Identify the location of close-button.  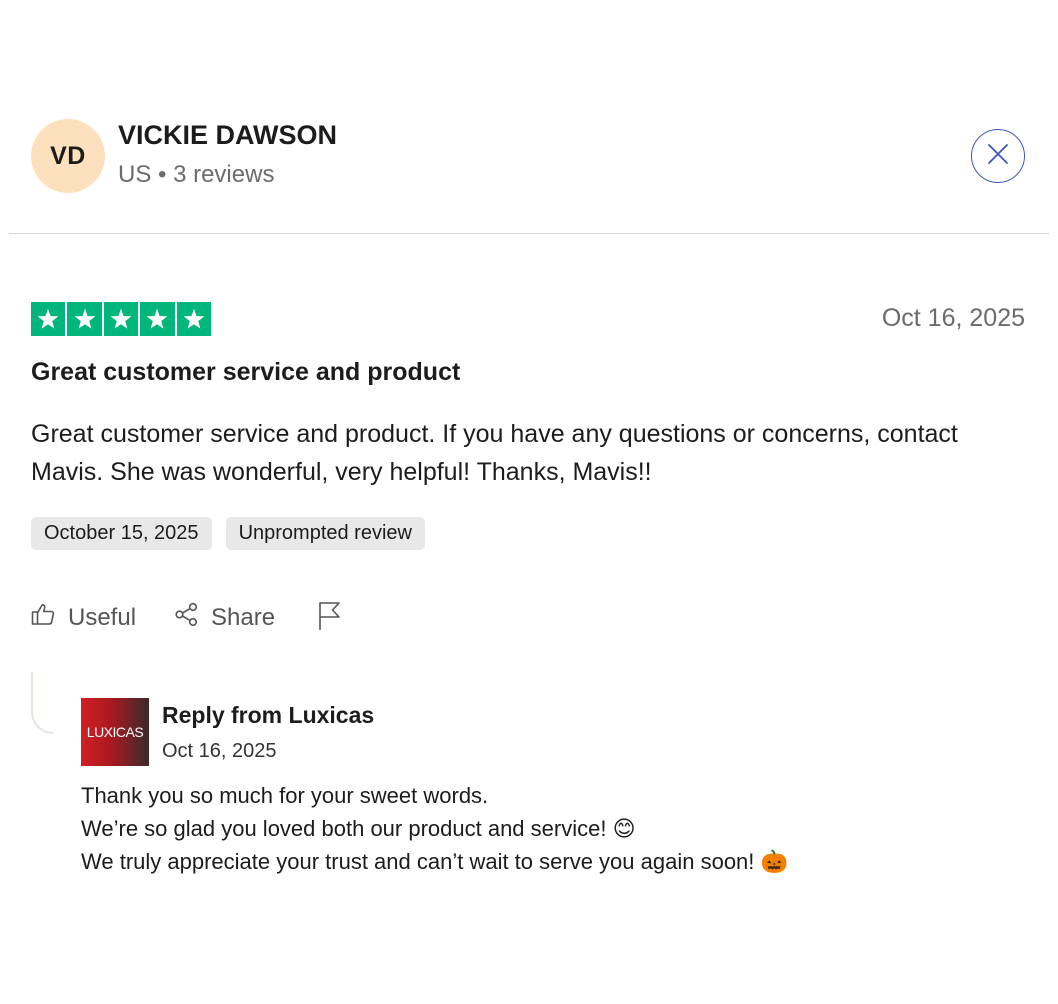
(998, 156).